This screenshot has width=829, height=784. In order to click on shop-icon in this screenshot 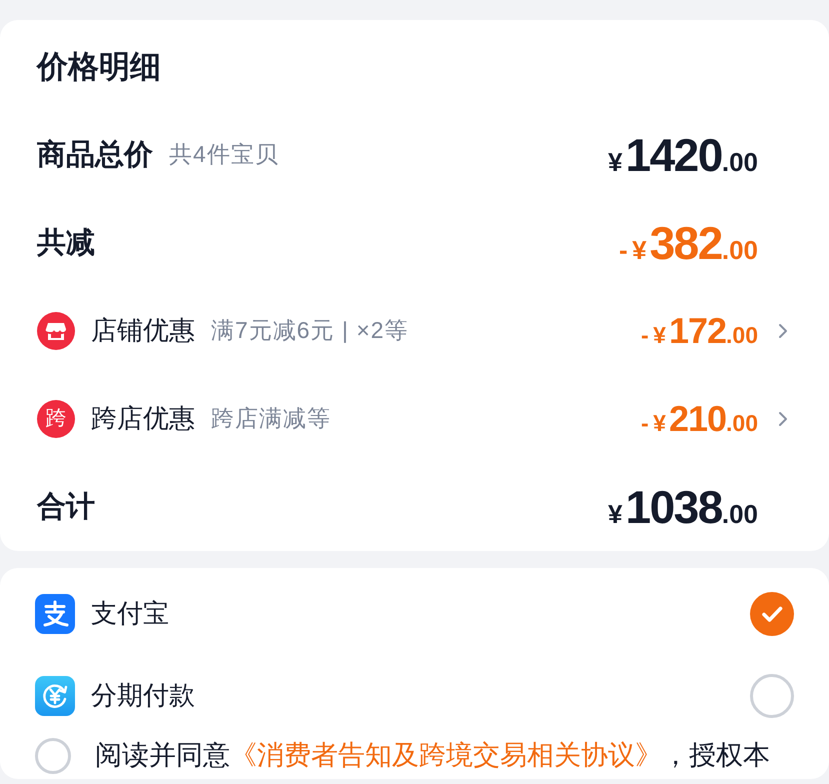, I will do `click(56, 331)`.